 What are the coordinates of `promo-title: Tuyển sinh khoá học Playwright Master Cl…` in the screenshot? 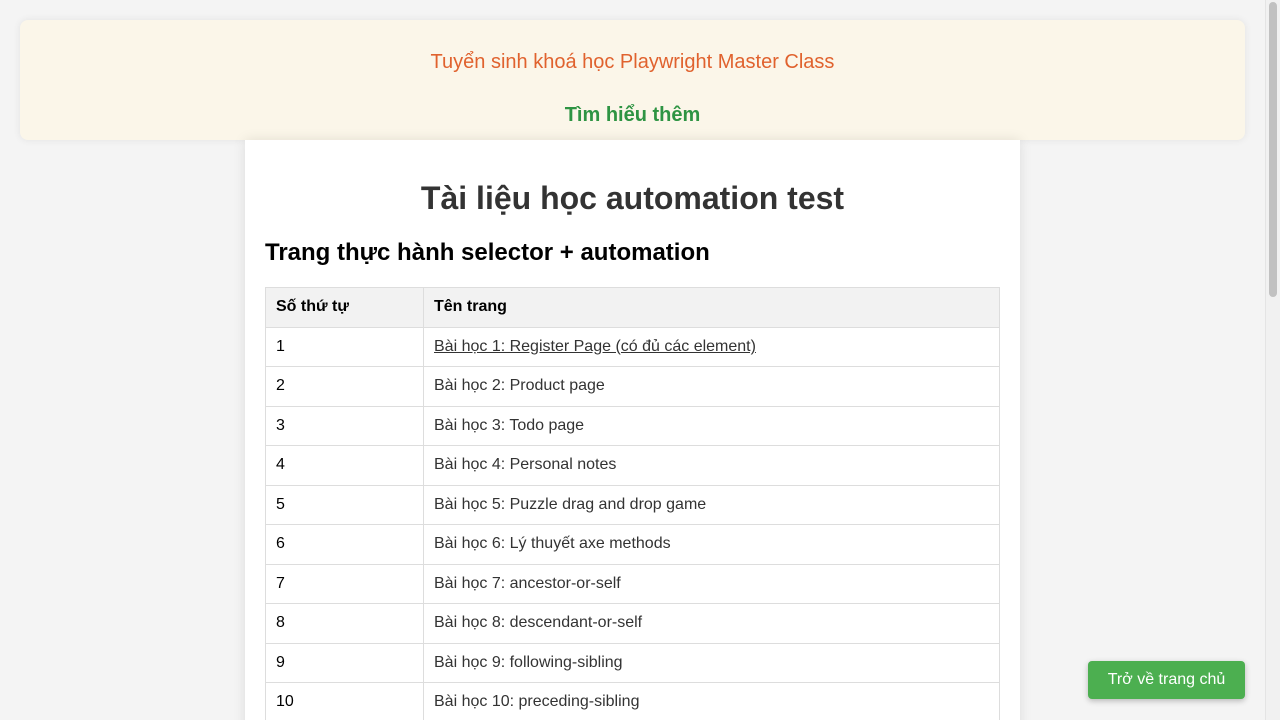 It's located at (632, 62).